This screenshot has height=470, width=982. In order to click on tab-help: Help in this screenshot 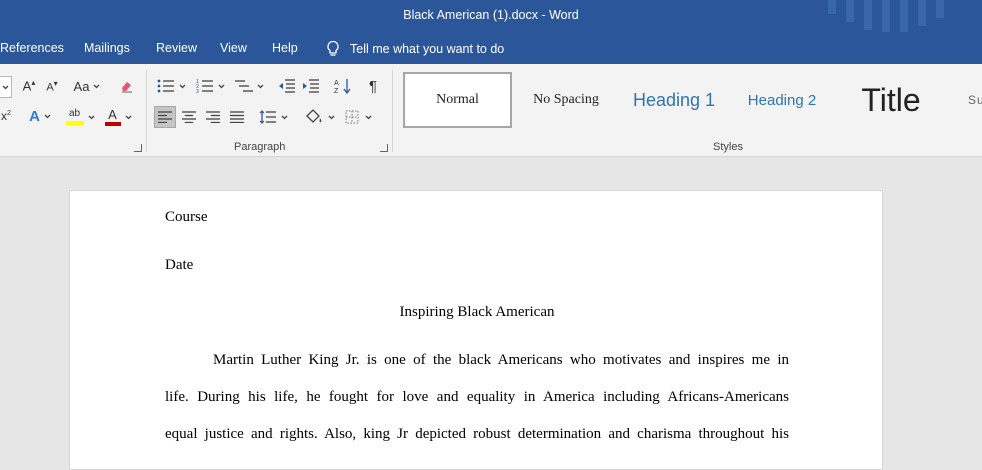, I will do `click(285, 48)`.